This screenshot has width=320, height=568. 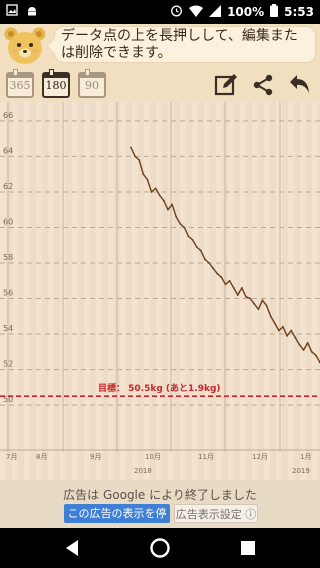 What do you see at coordinates (299, 12) in the screenshot?
I see `clock-time: 5:53` at bounding box center [299, 12].